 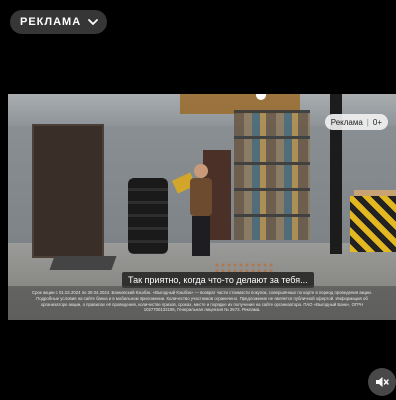 I want to click on scene-person, so click(x=201, y=210).